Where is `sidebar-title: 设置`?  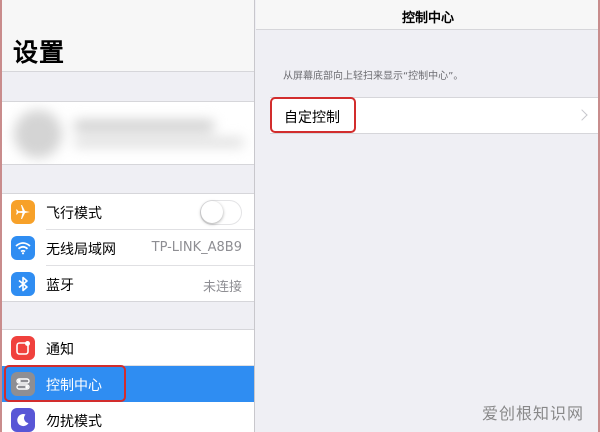 sidebar-title: 设置 is located at coordinates (39, 52).